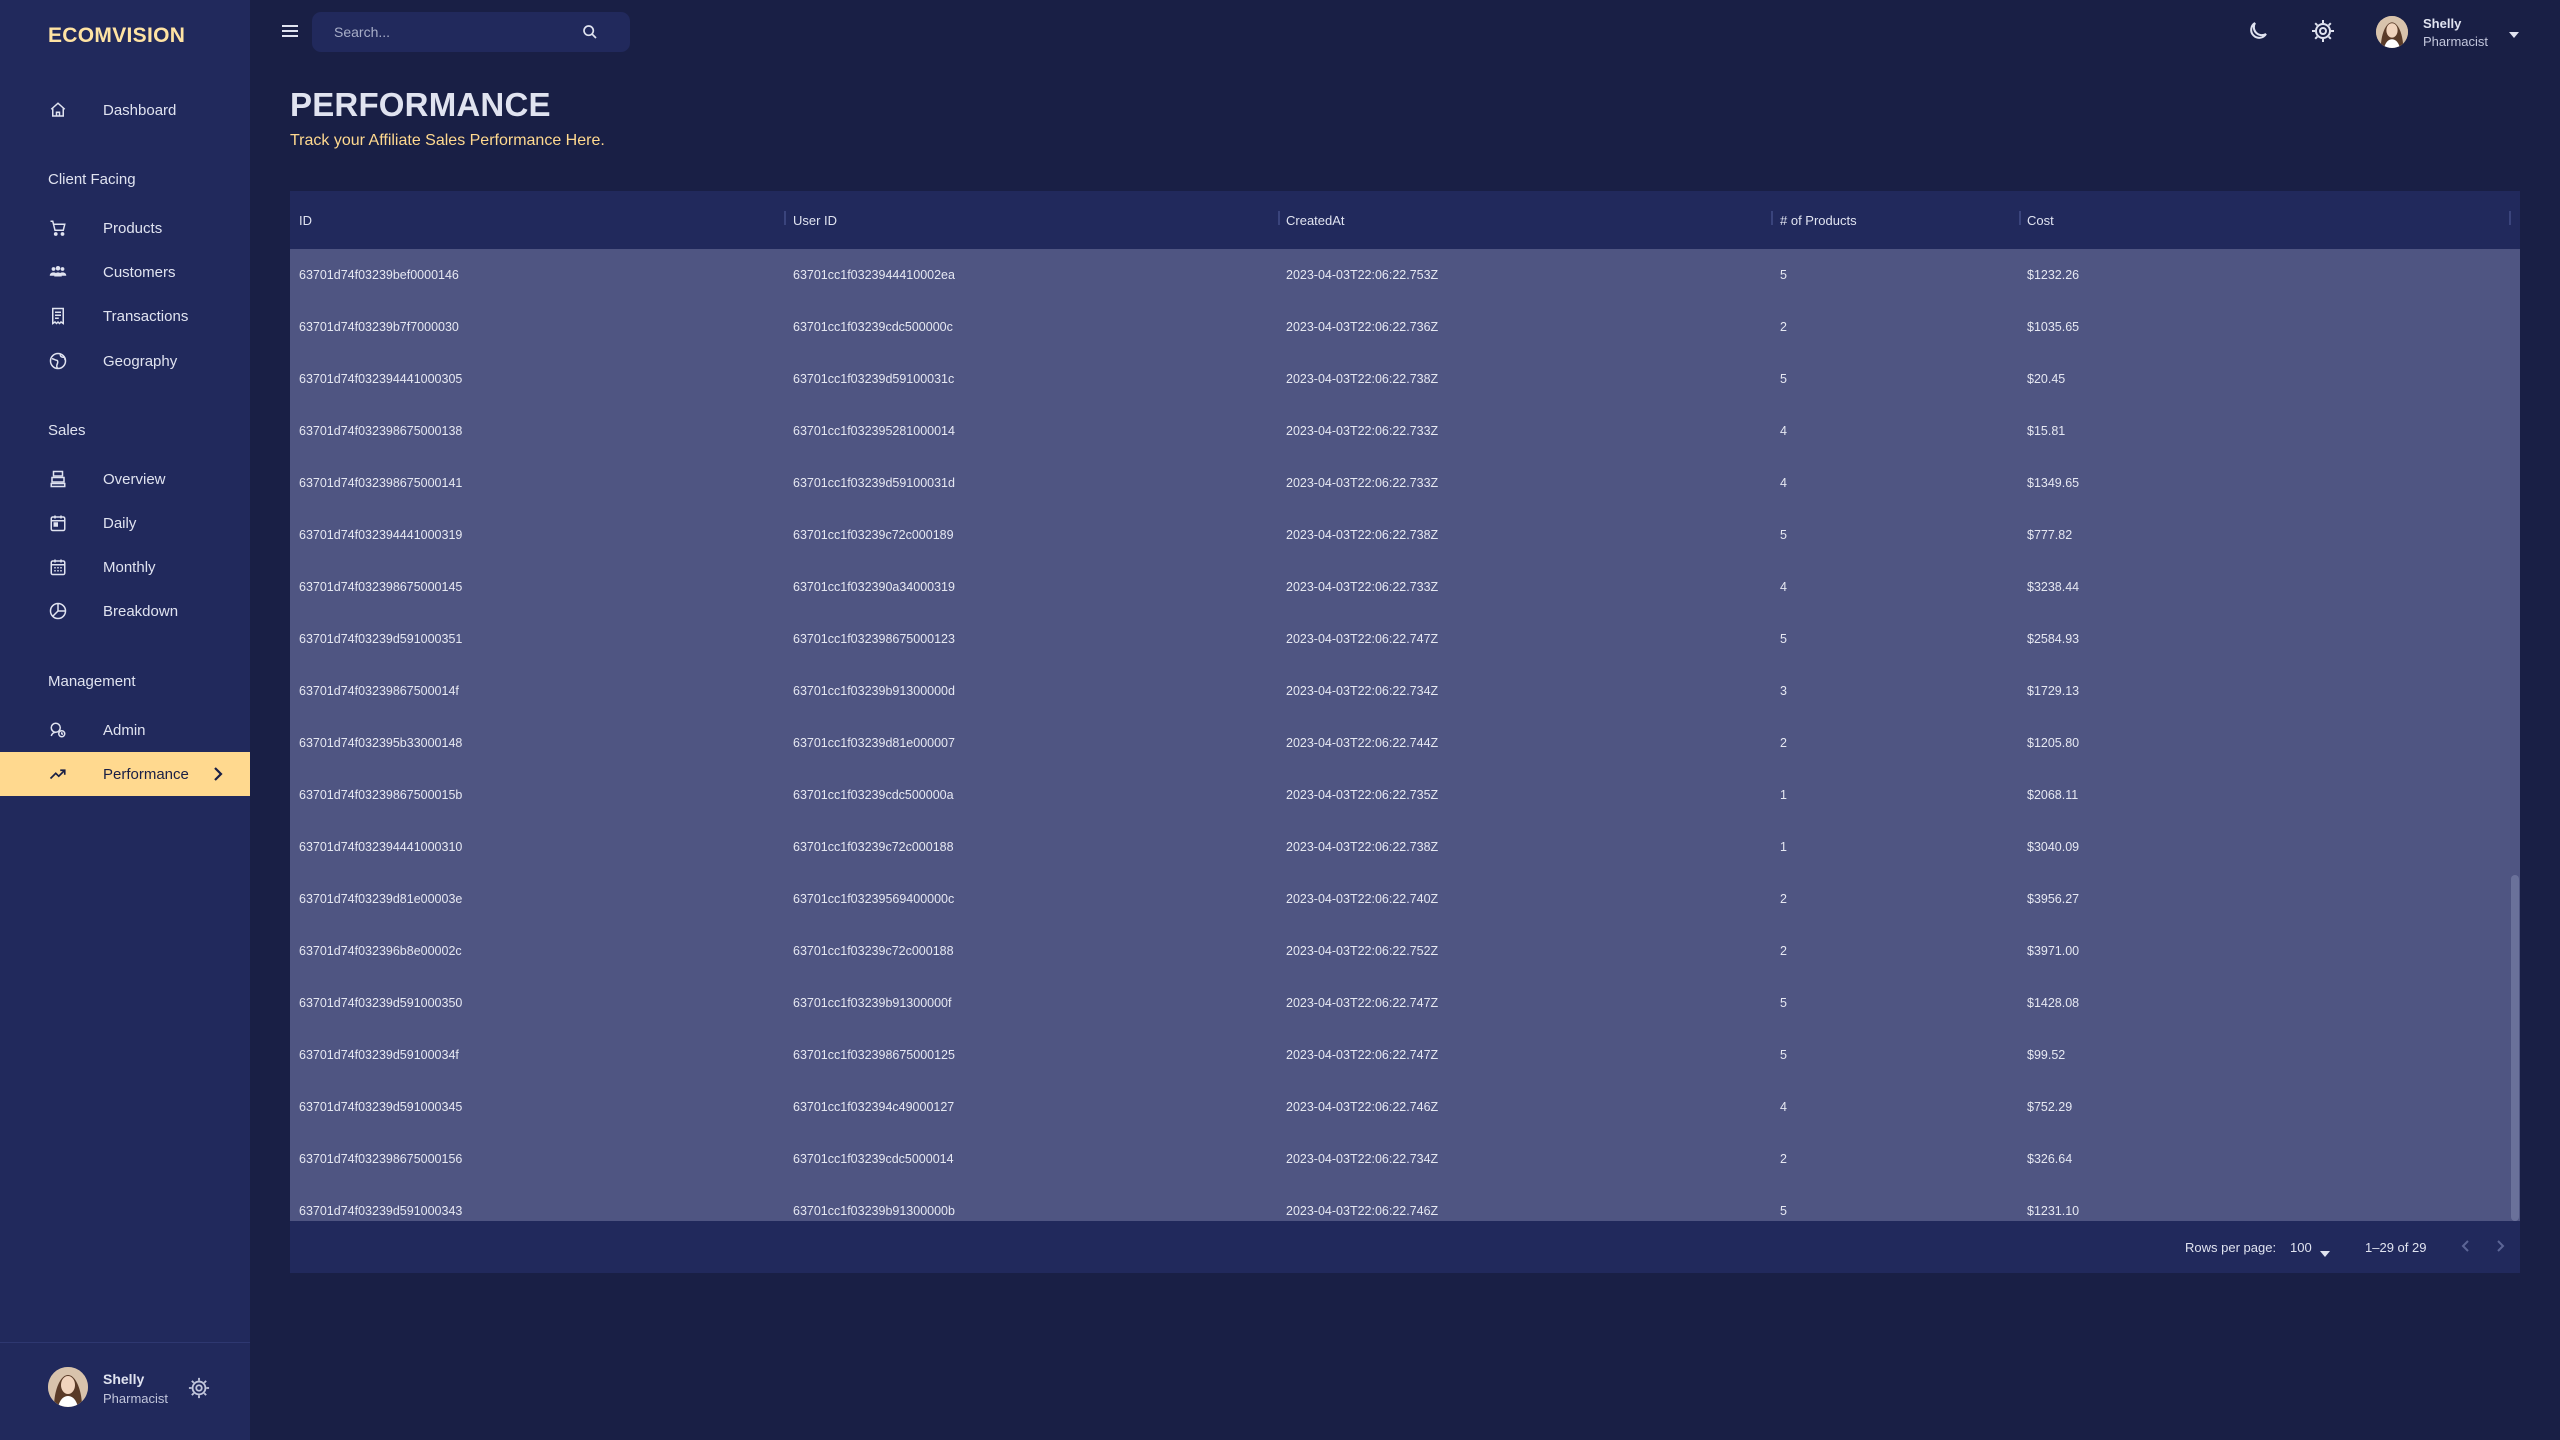  I want to click on cell-created-at: 2023-04-03T22:06:22.738Z, so click(1362, 847).